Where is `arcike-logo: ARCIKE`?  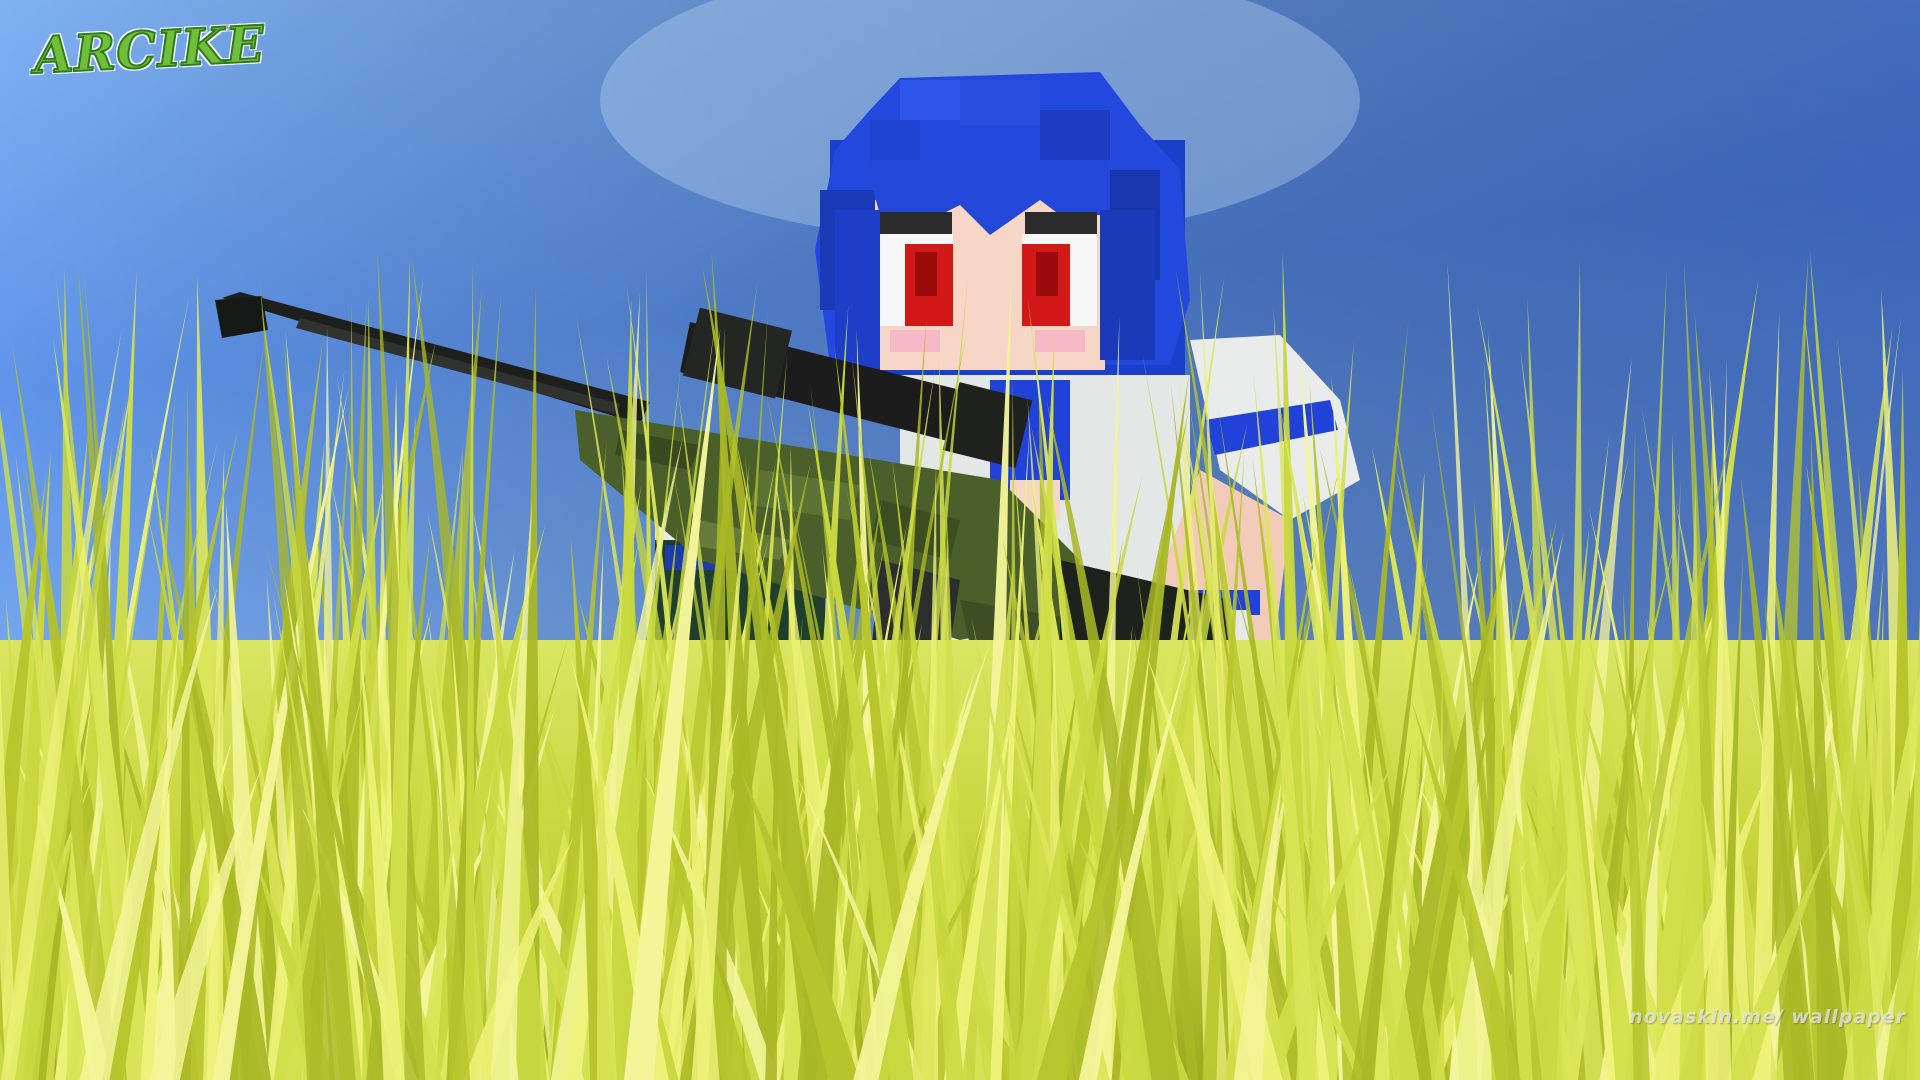 arcike-logo: ARCIKE is located at coordinates (143, 52).